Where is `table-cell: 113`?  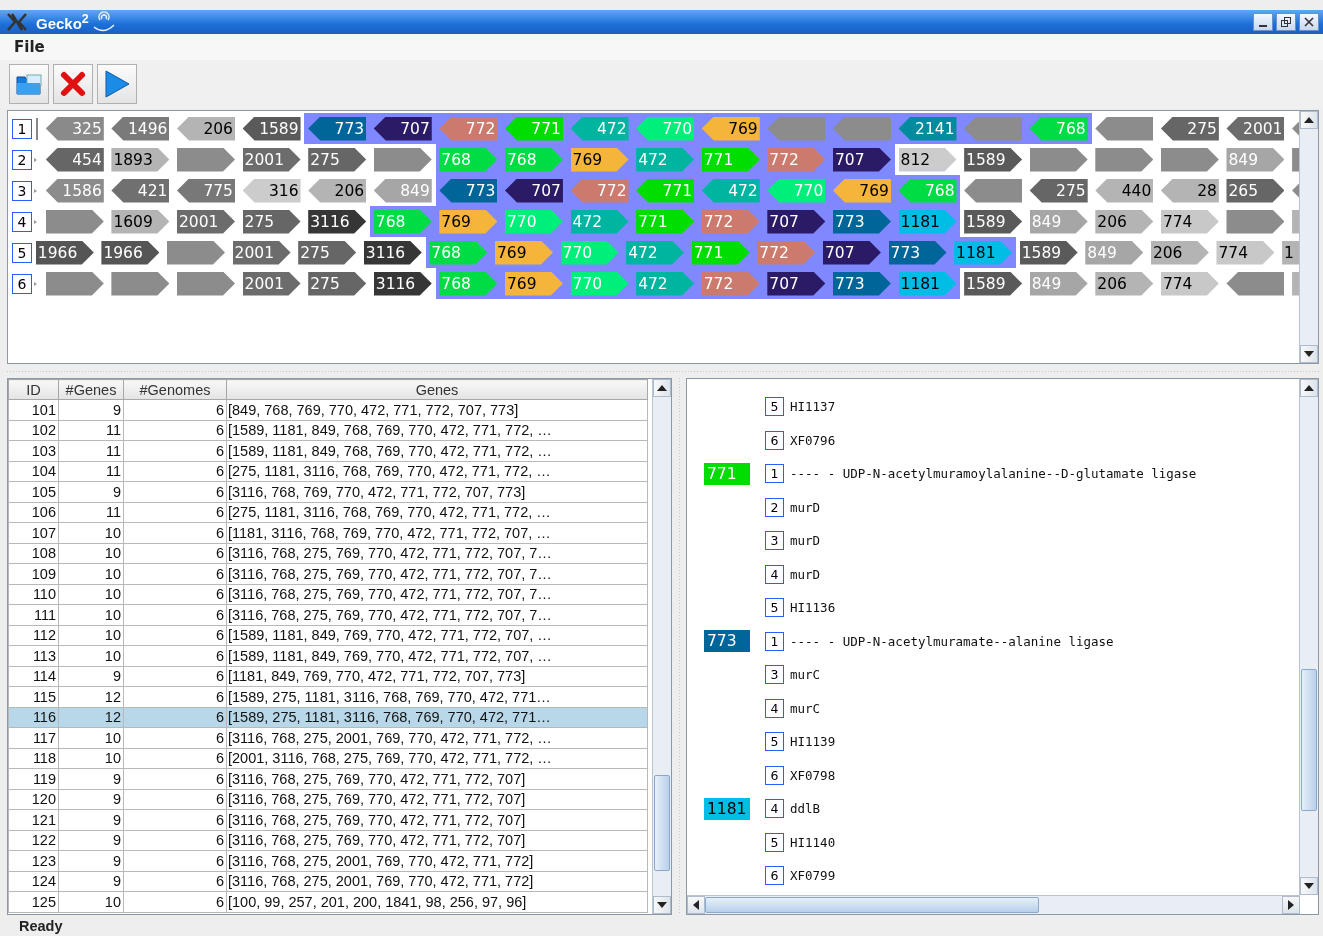 table-cell: 113 is located at coordinates (33, 655).